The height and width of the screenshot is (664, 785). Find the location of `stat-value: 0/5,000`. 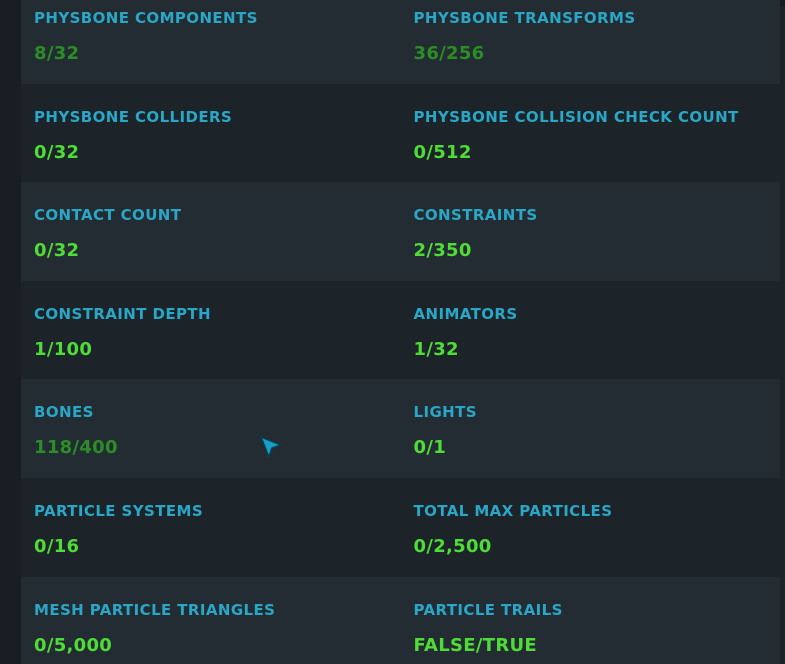

stat-value: 0/5,000 is located at coordinates (73, 645).